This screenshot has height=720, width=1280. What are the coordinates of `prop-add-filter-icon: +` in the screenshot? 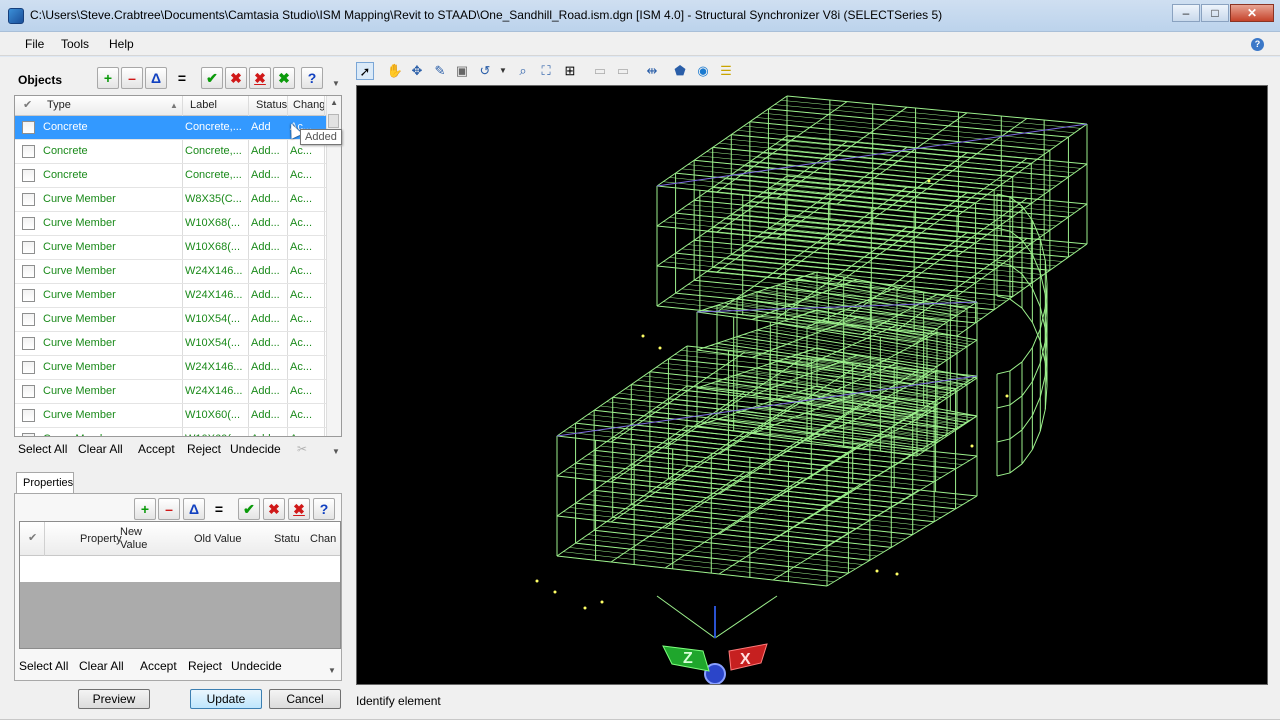 It's located at (145, 509).